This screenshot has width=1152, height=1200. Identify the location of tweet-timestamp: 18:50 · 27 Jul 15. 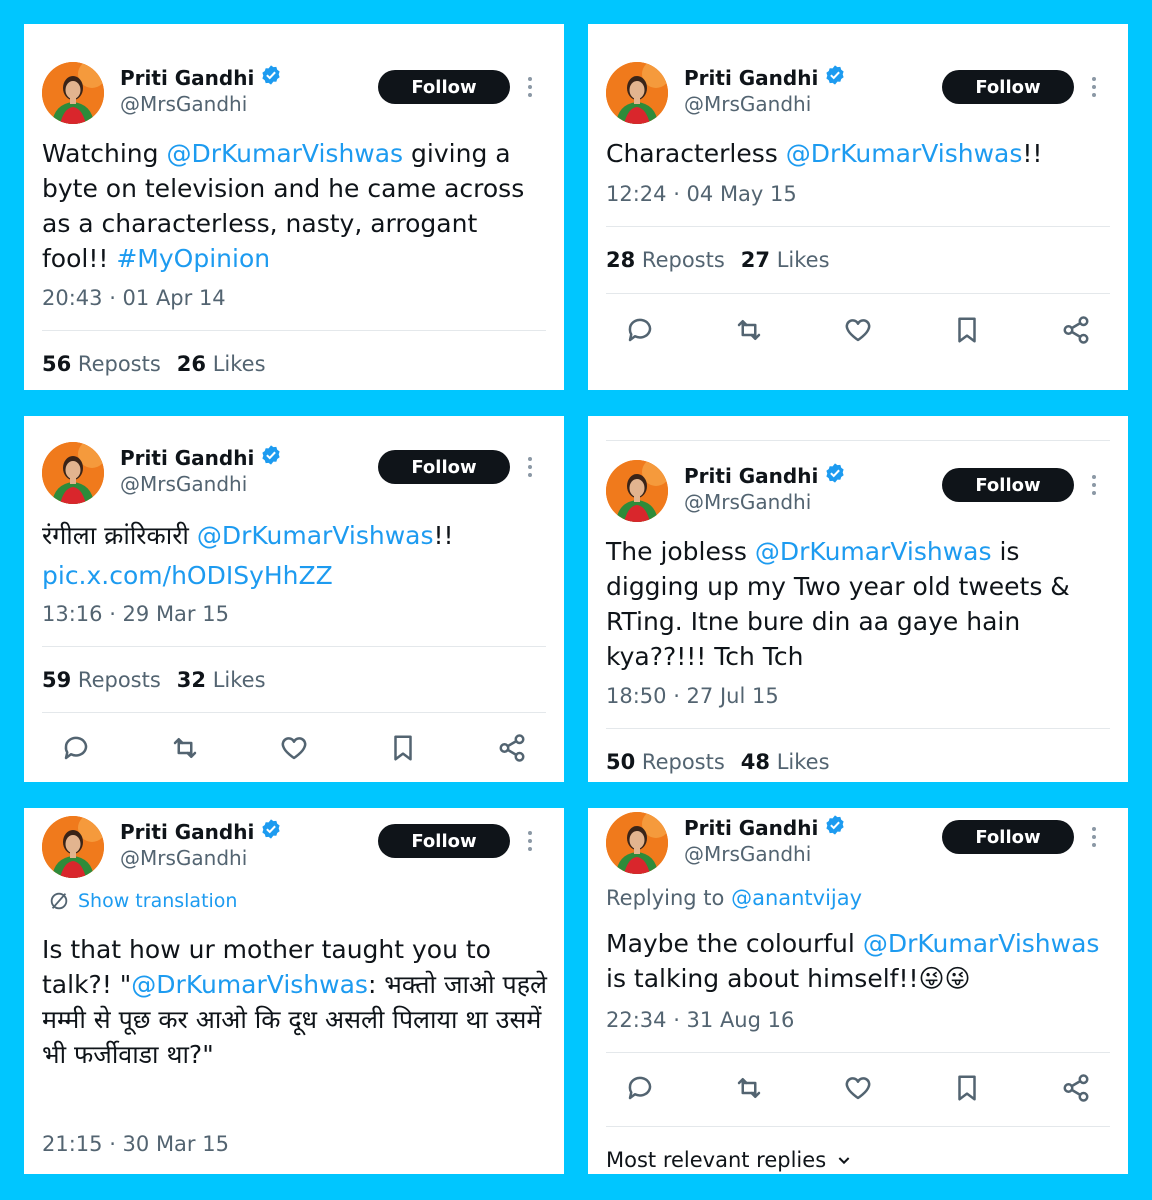
(692, 696).